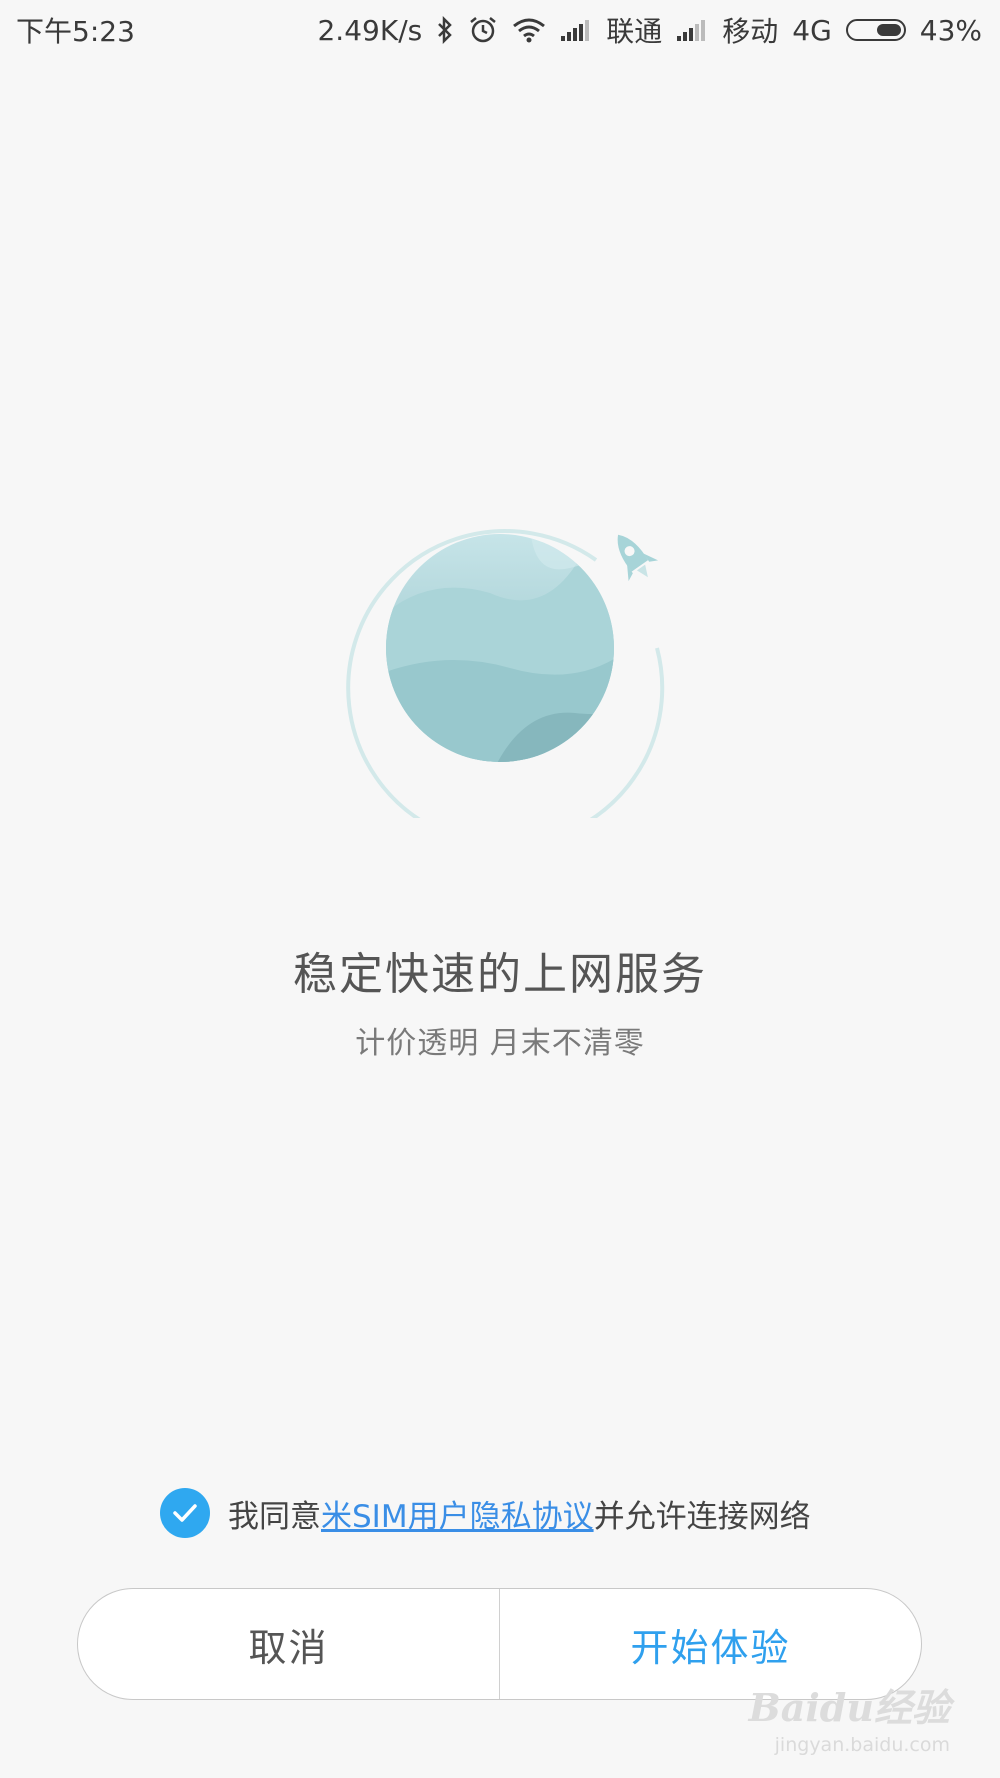 This screenshot has height=1778, width=1000. I want to click on status-bar: 下午5:23 2.49K/s 联通 移动 4G 43%, so click(500, 29).